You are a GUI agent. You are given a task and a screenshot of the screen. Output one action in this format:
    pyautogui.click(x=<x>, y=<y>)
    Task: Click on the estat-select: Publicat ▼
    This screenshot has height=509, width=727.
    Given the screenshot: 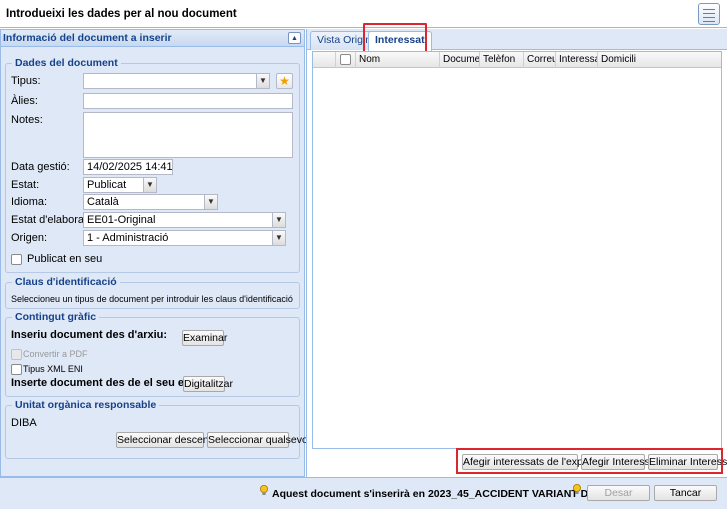 What is the action you would take?
    pyautogui.click(x=120, y=185)
    